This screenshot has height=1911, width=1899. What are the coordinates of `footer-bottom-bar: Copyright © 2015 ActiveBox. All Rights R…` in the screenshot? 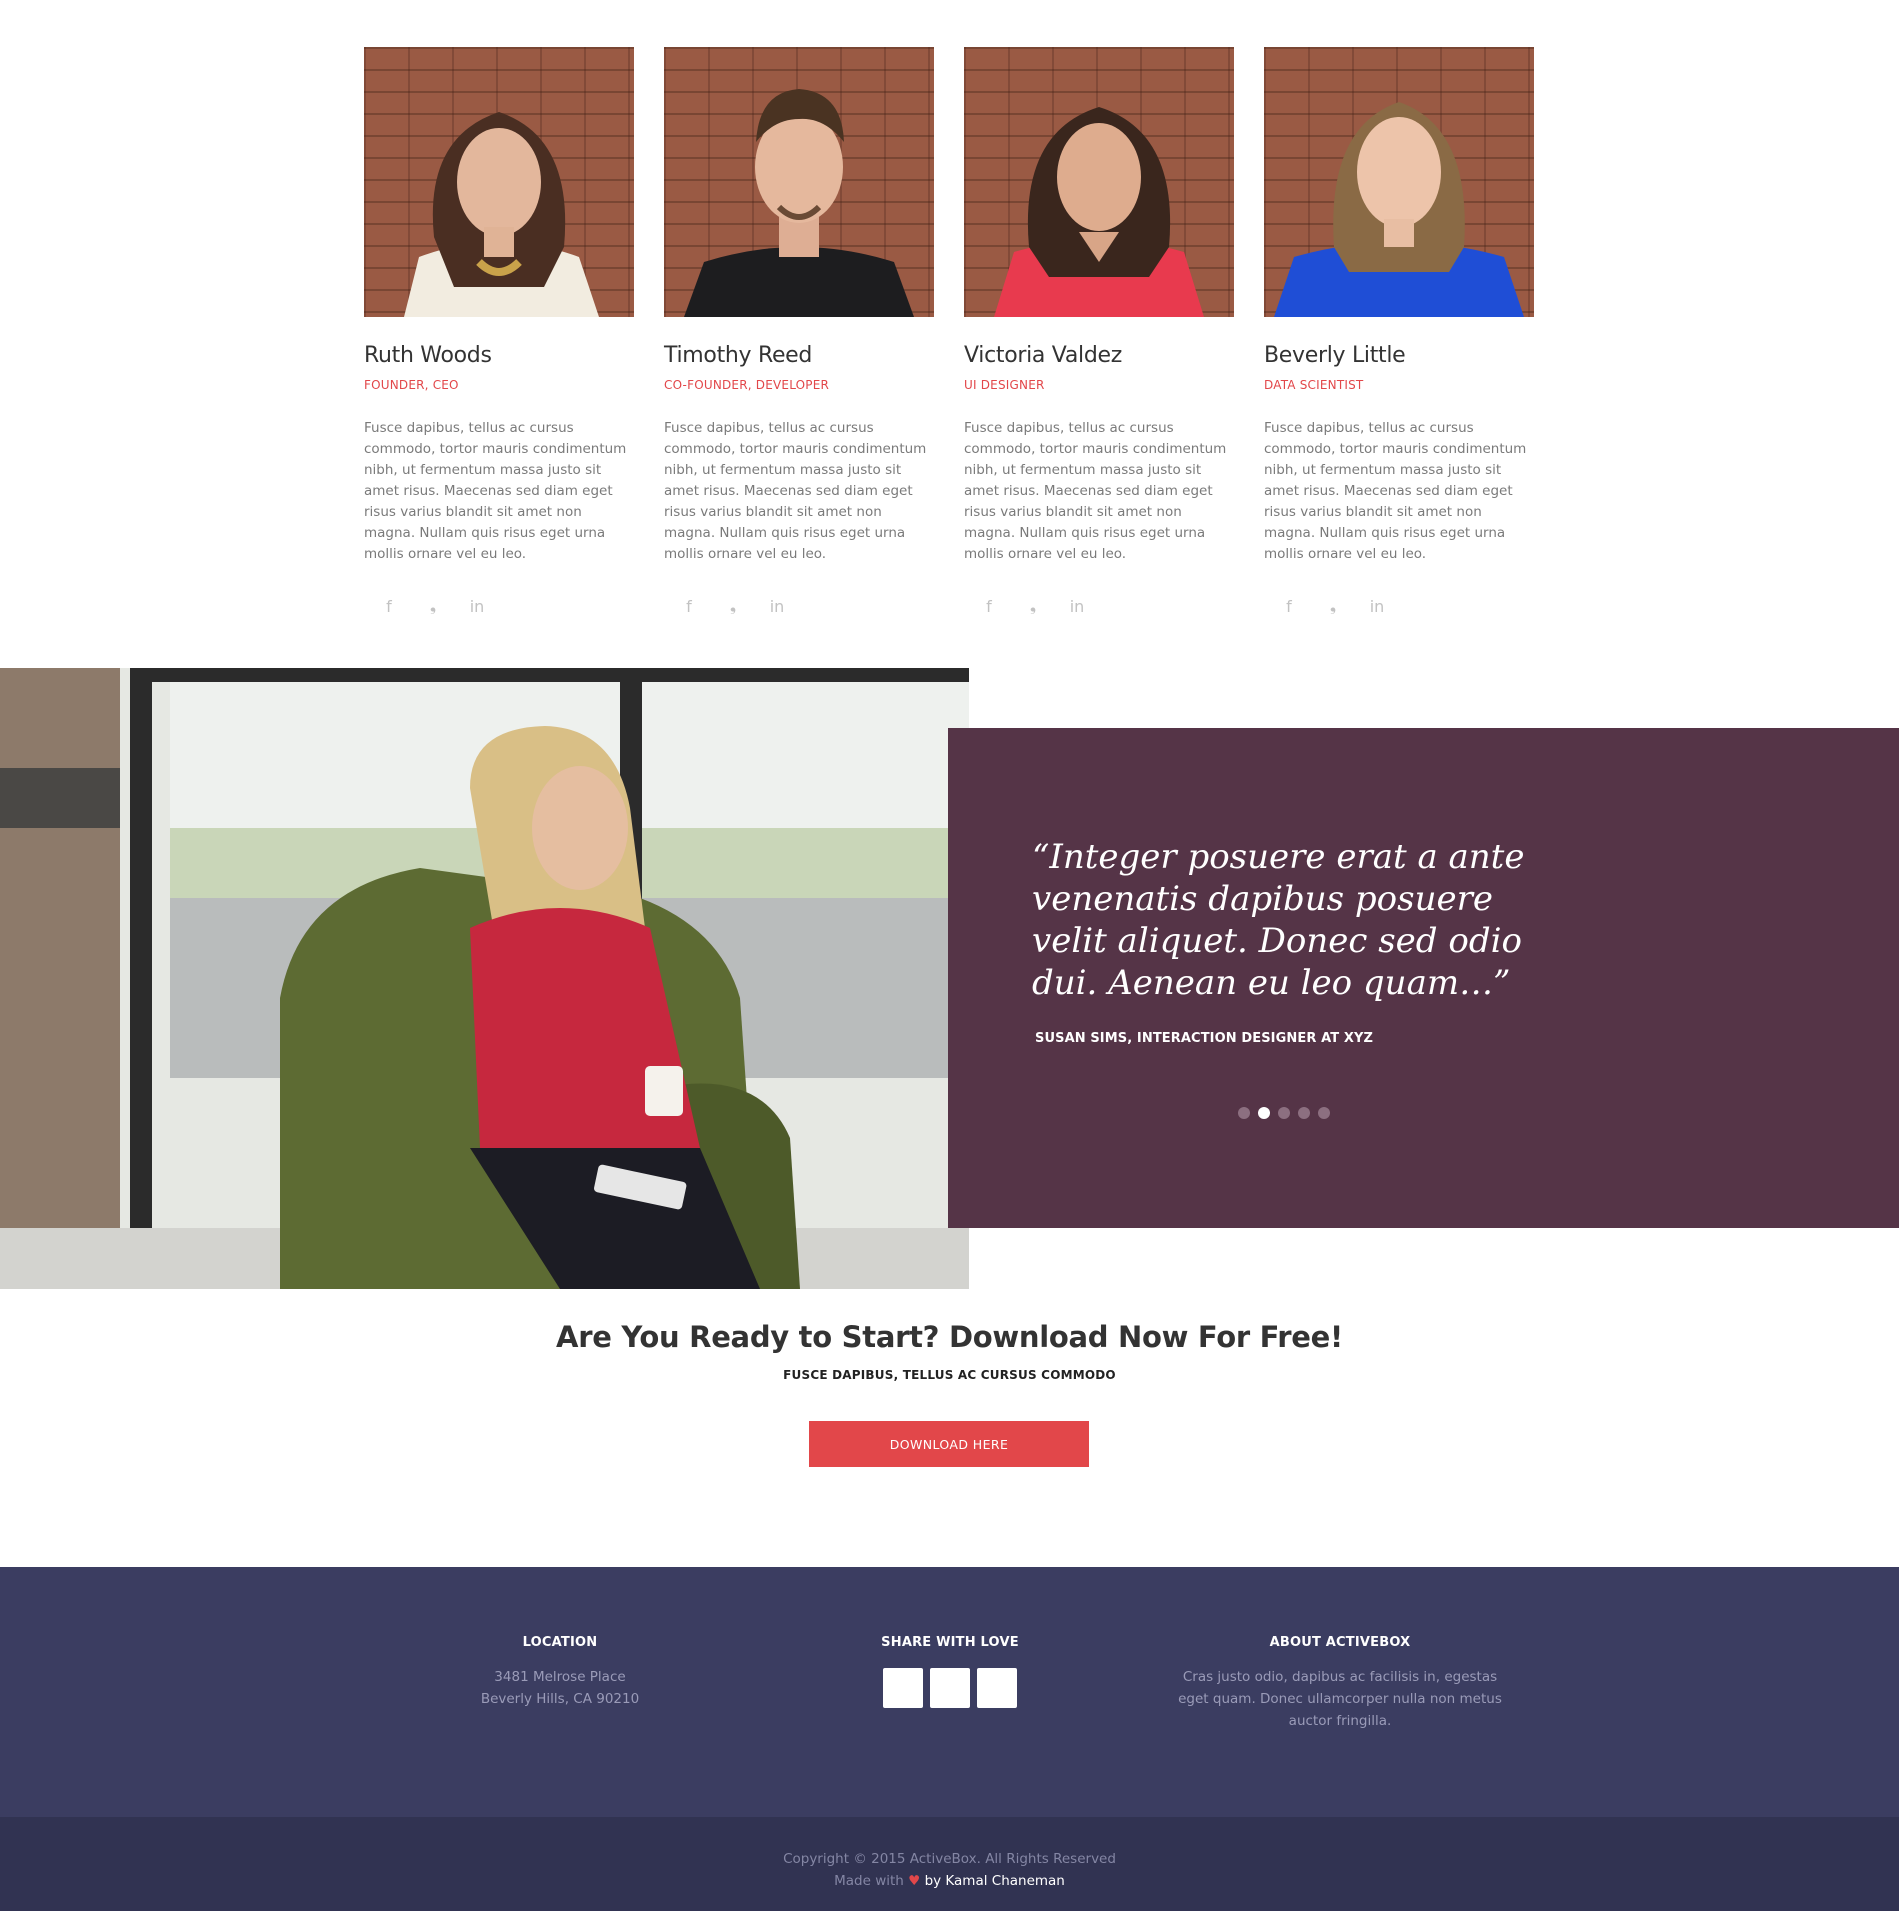 It's located at (949, 1864).